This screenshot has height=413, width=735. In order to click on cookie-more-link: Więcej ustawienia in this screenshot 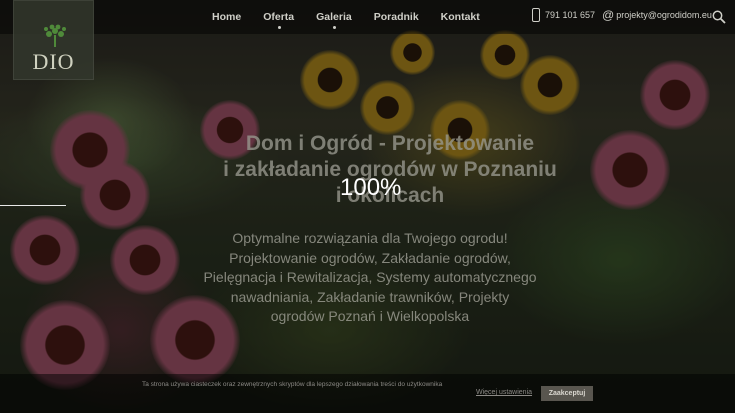, I will do `click(504, 392)`.